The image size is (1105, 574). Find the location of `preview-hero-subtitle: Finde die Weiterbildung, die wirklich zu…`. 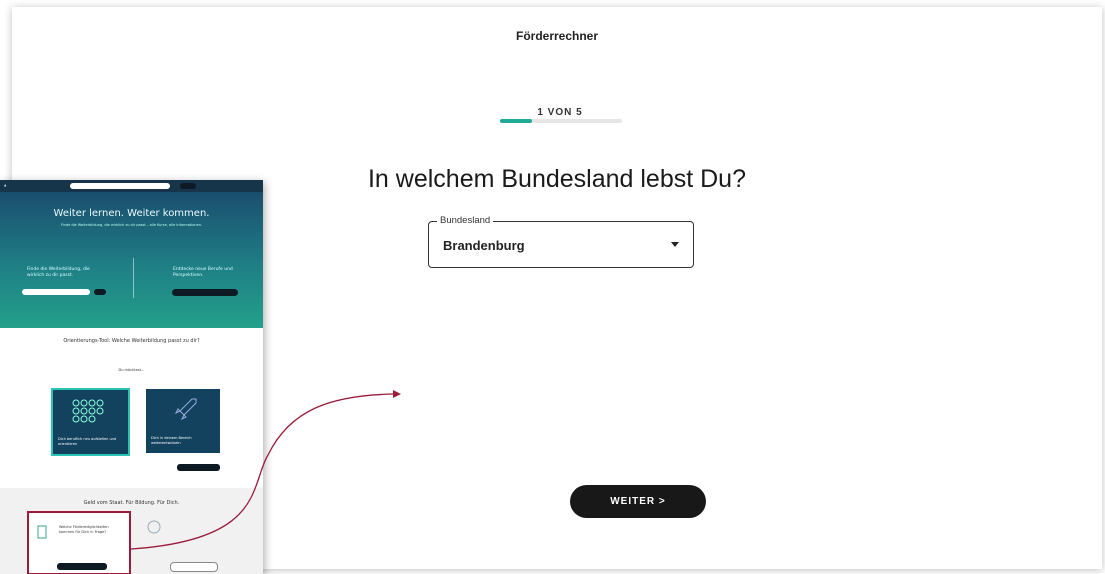

preview-hero-subtitle: Finde die Weiterbildung, die wirklich zu… is located at coordinates (131, 225).